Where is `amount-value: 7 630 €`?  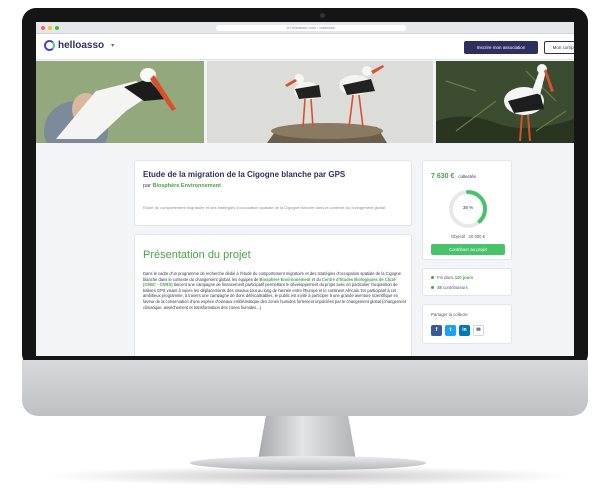
amount-value: 7 630 € is located at coordinates (443, 176).